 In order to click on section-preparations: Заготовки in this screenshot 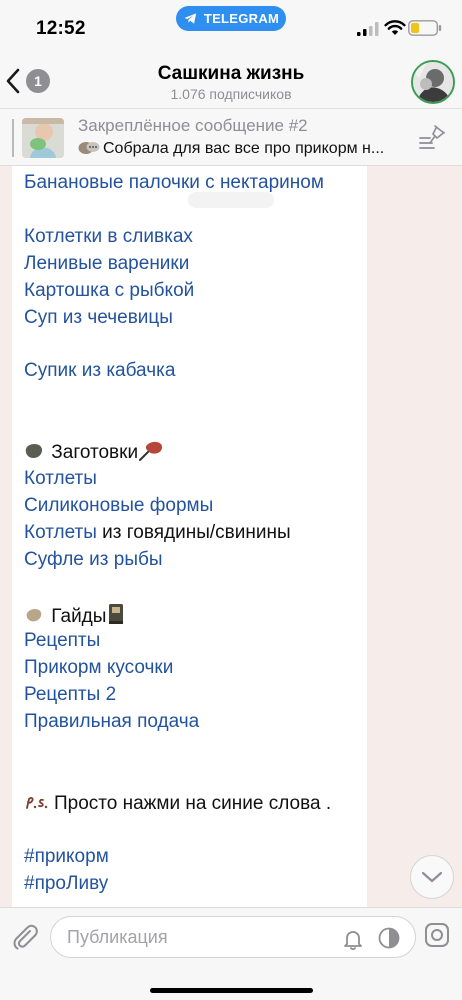, I will do `click(94, 452)`.